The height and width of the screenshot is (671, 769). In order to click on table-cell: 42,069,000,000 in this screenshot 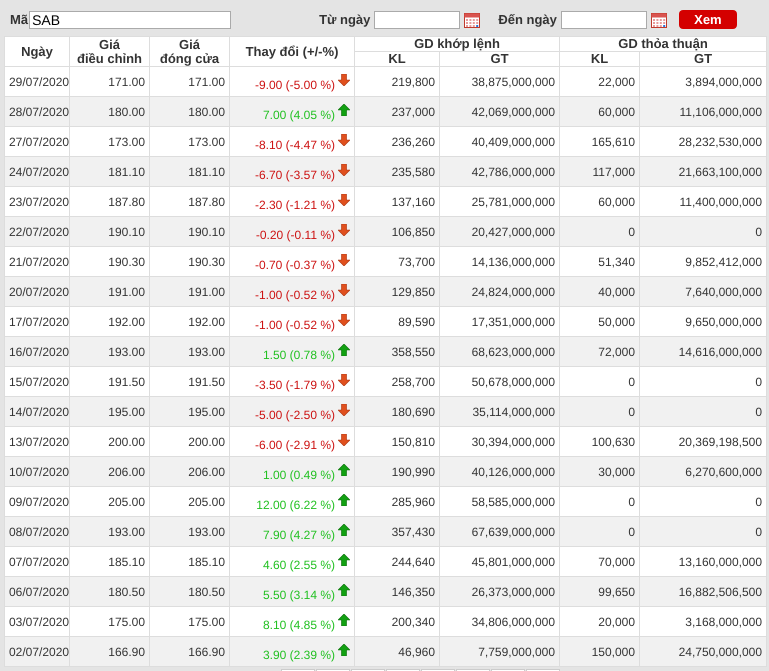, I will do `click(500, 111)`.